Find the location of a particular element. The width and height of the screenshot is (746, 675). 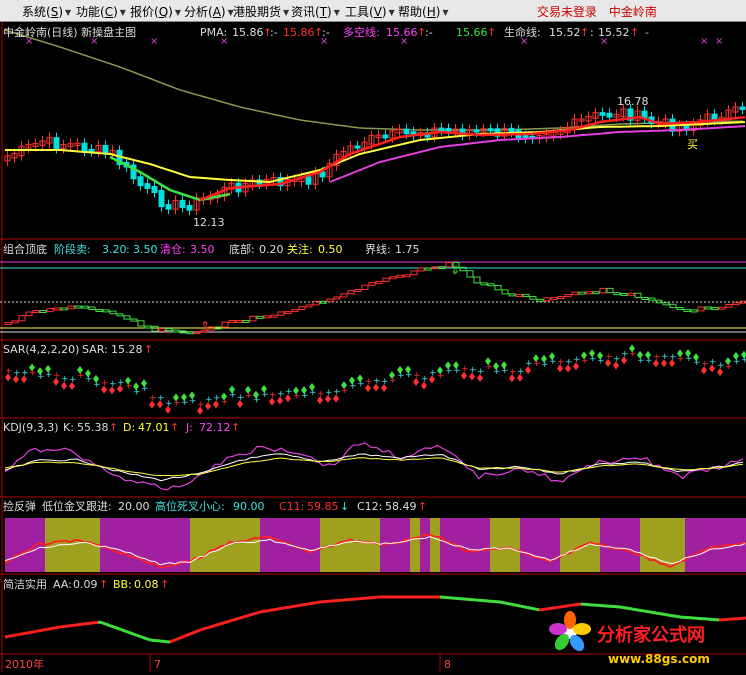

menu-hk-futures: 港股期货▼ is located at coordinates (261, 11).